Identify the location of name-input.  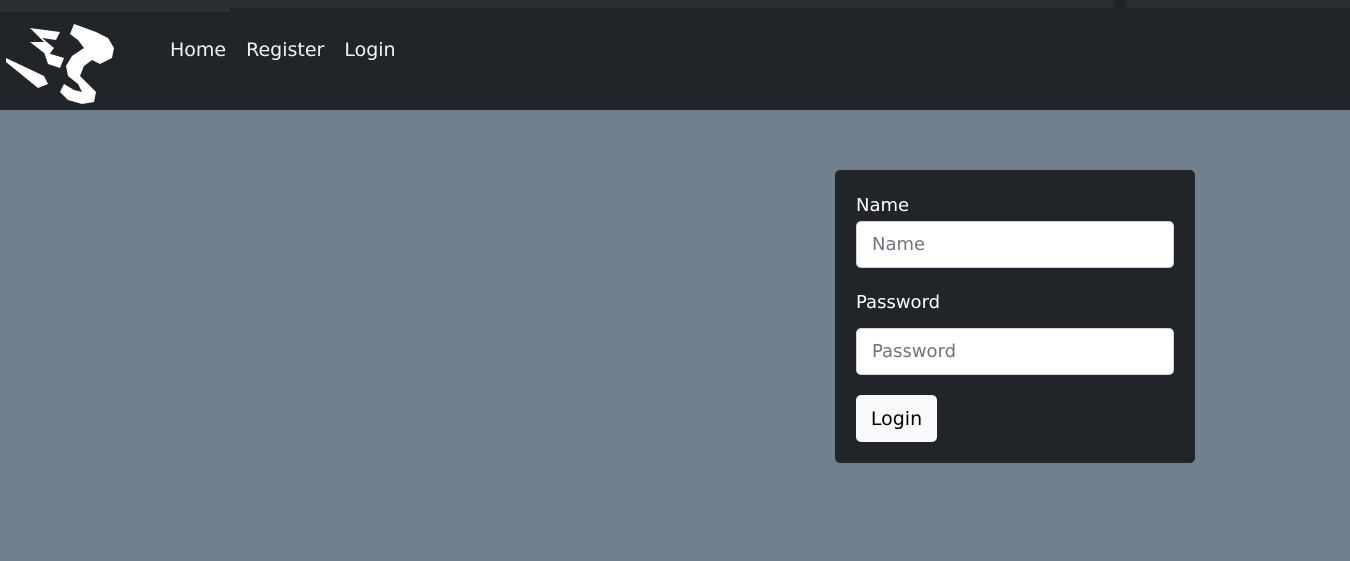
(1015, 244).